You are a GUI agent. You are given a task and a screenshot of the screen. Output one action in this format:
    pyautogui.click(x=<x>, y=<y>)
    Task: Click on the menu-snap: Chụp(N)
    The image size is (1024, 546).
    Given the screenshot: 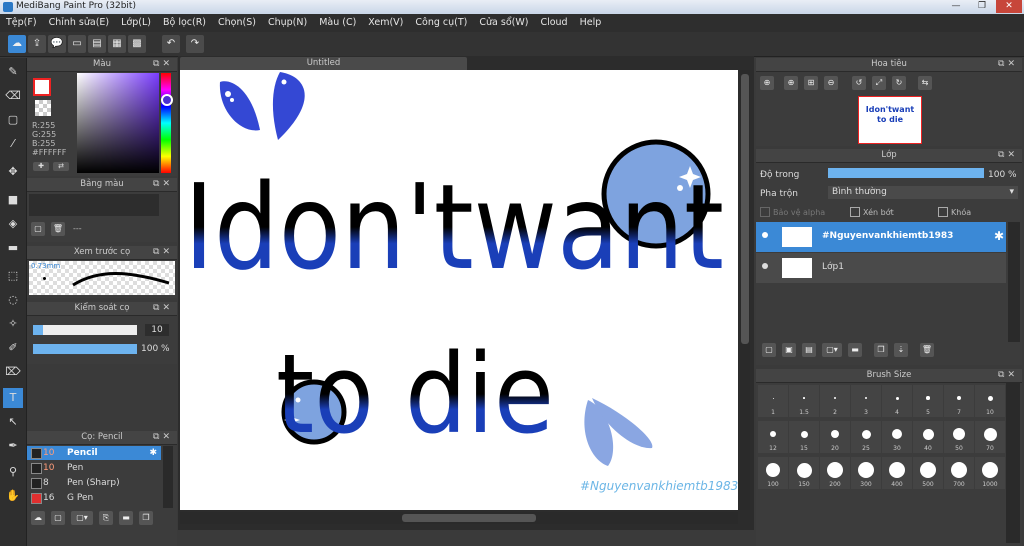 What is the action you would take?
    pyautogui.click(x=287, y=23)
    